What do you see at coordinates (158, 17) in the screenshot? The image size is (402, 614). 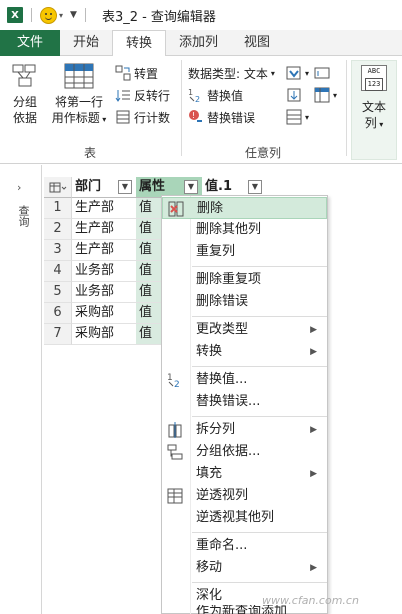 I see `window-title: 表3_2 - 查询编辑器` at bounding box center [158, 17].